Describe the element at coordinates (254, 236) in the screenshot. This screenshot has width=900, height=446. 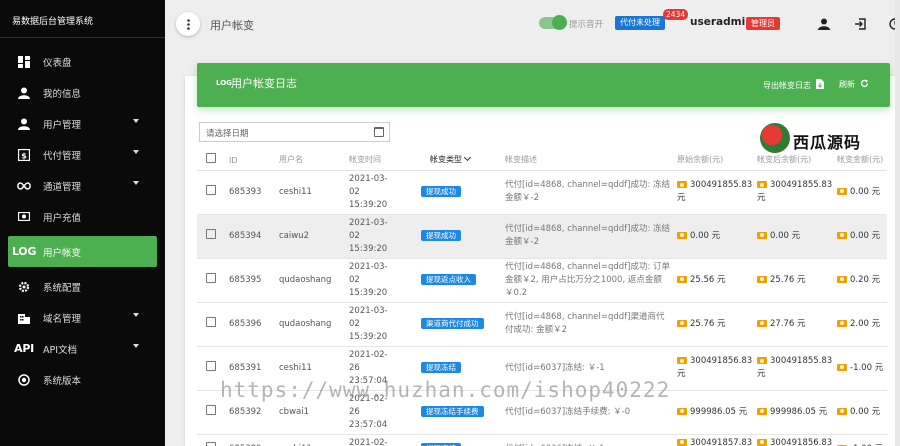
I see `cell-id: 685394` at that location.